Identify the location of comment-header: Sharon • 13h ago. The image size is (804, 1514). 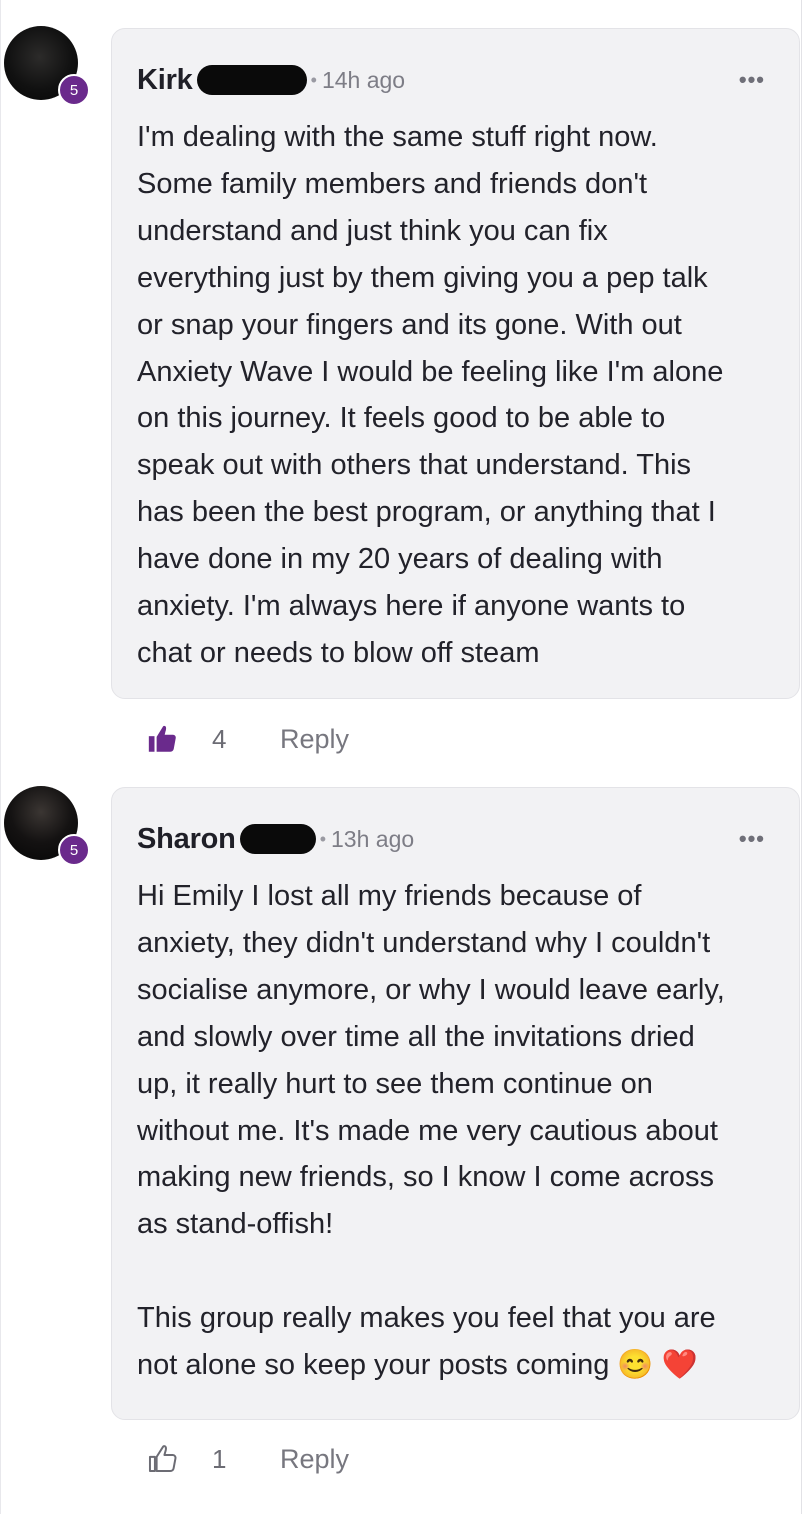
(457, 839).